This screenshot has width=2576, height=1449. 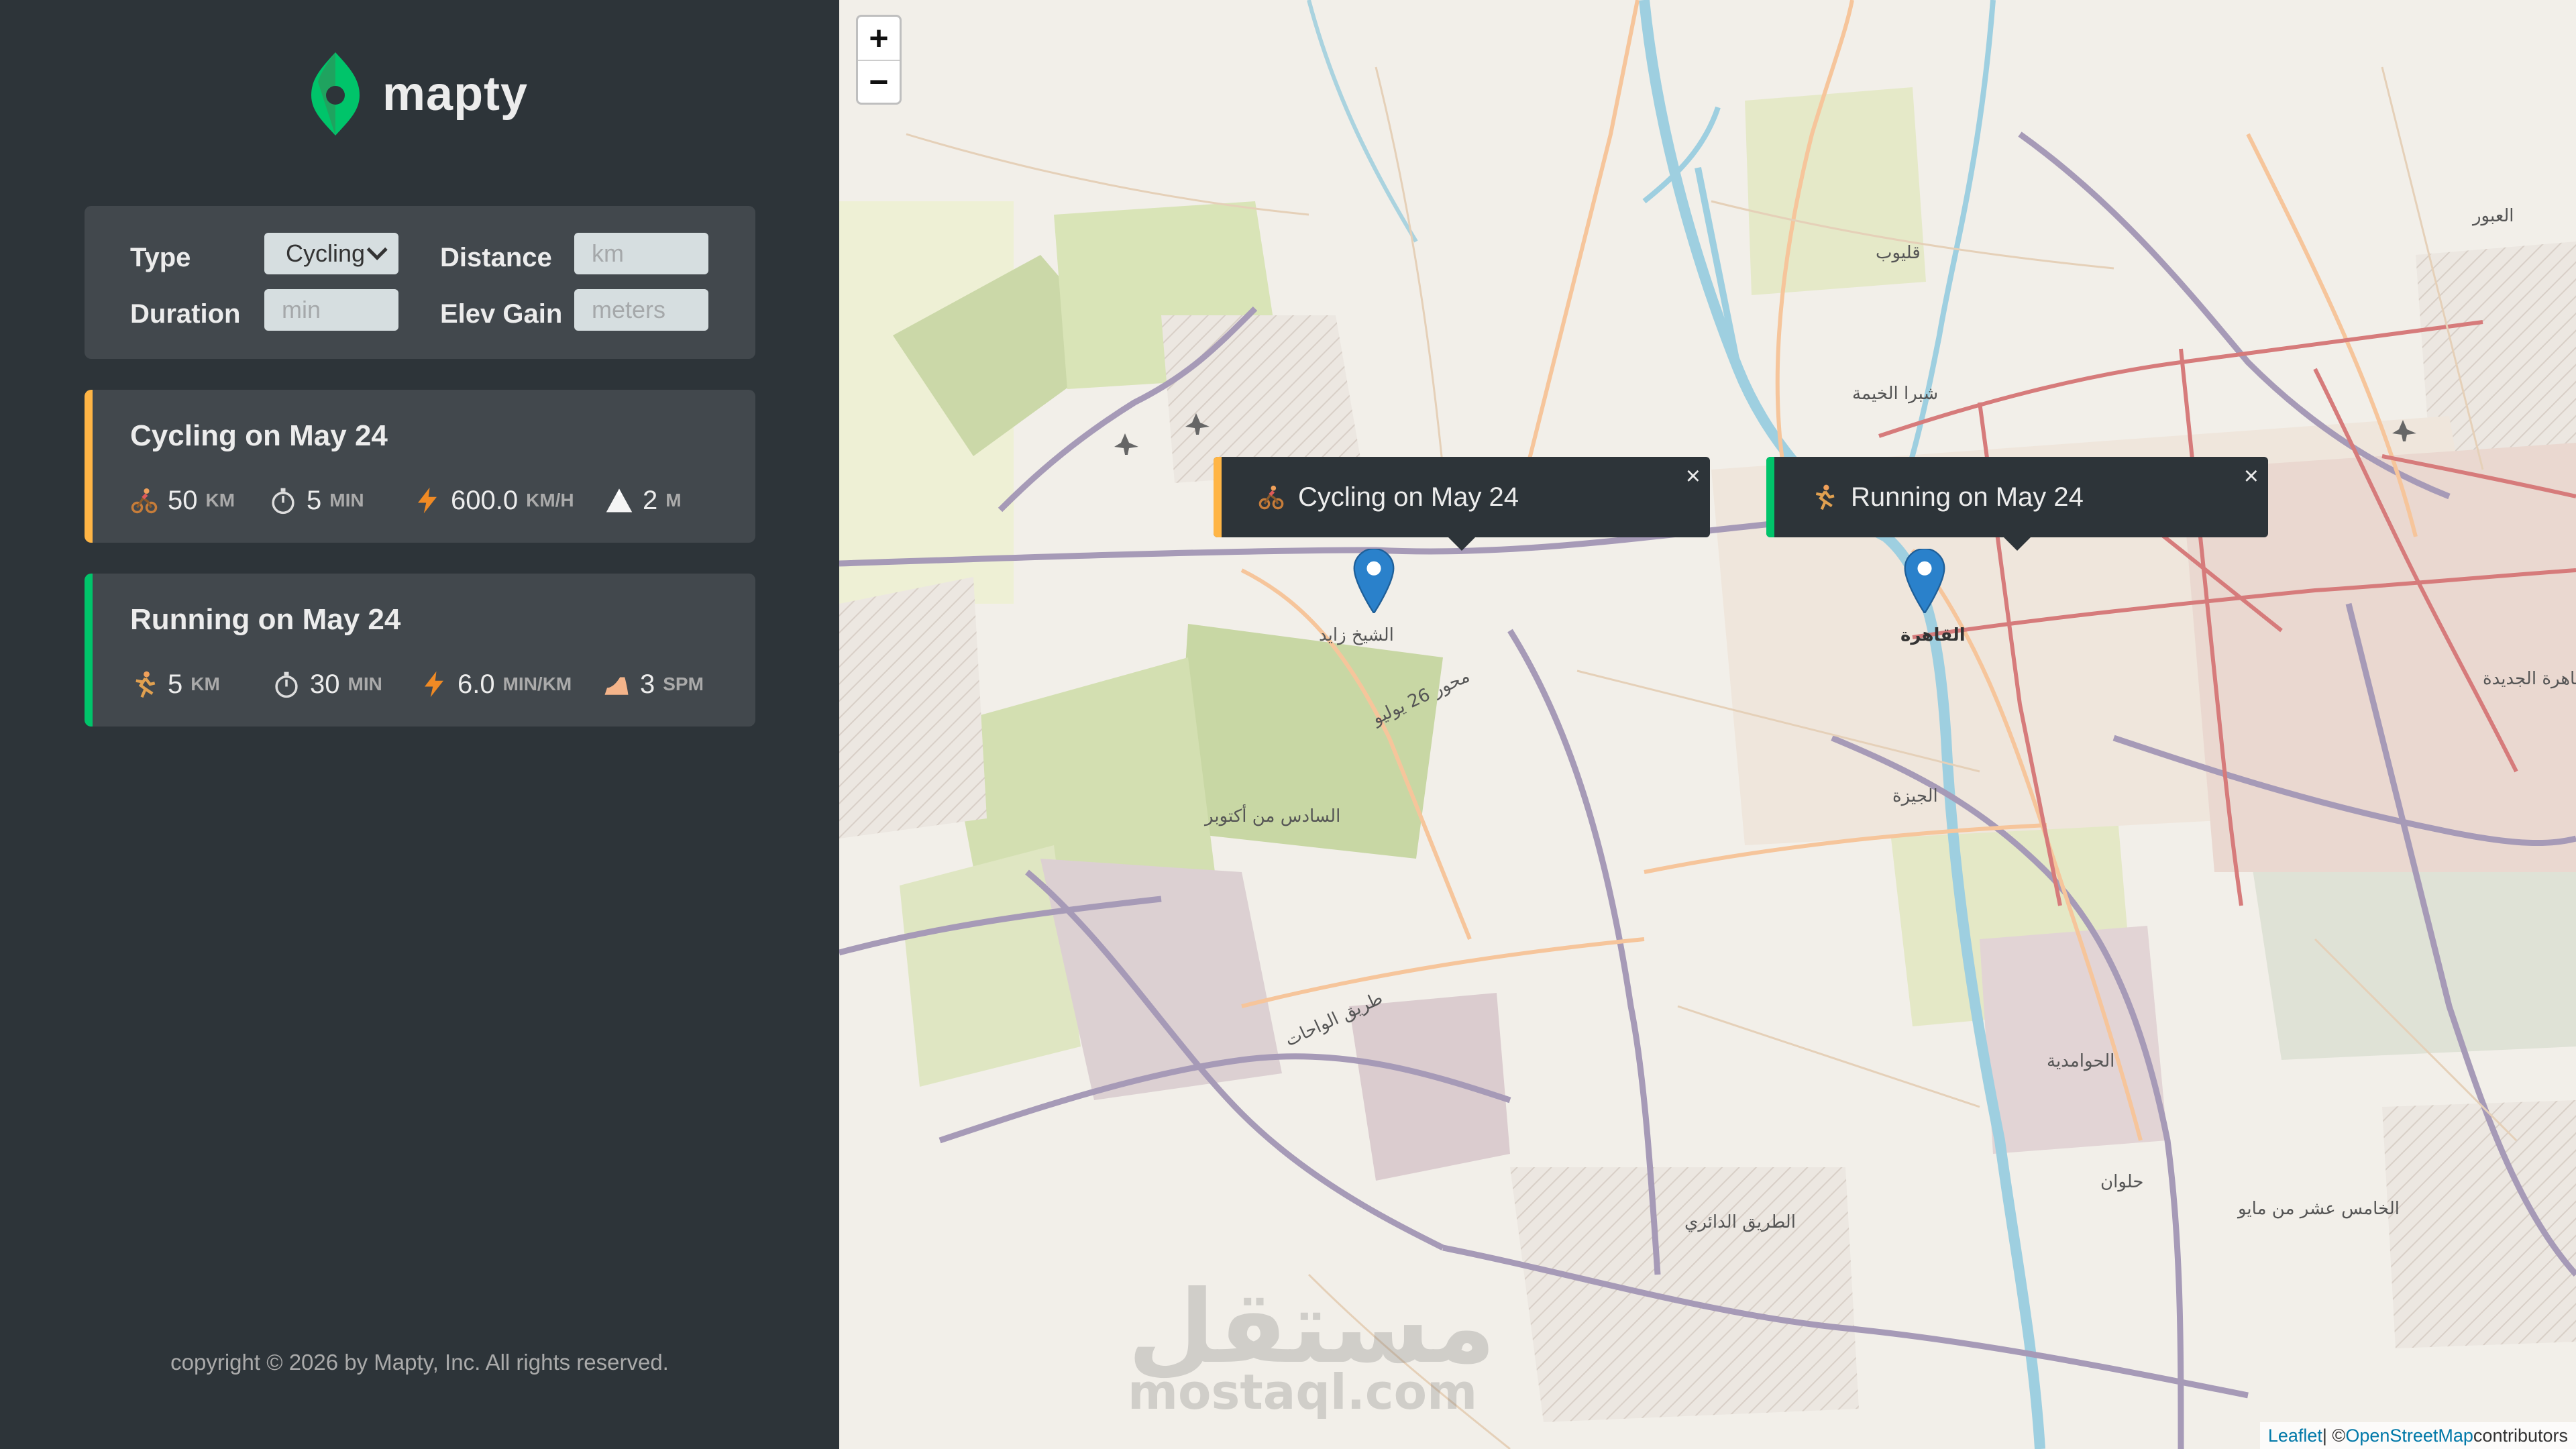 What do you see at coordinates (2520, 1435) in the screenshot?
I see `attribution-suffix: contributors` at bounding box center [2520, 1435].